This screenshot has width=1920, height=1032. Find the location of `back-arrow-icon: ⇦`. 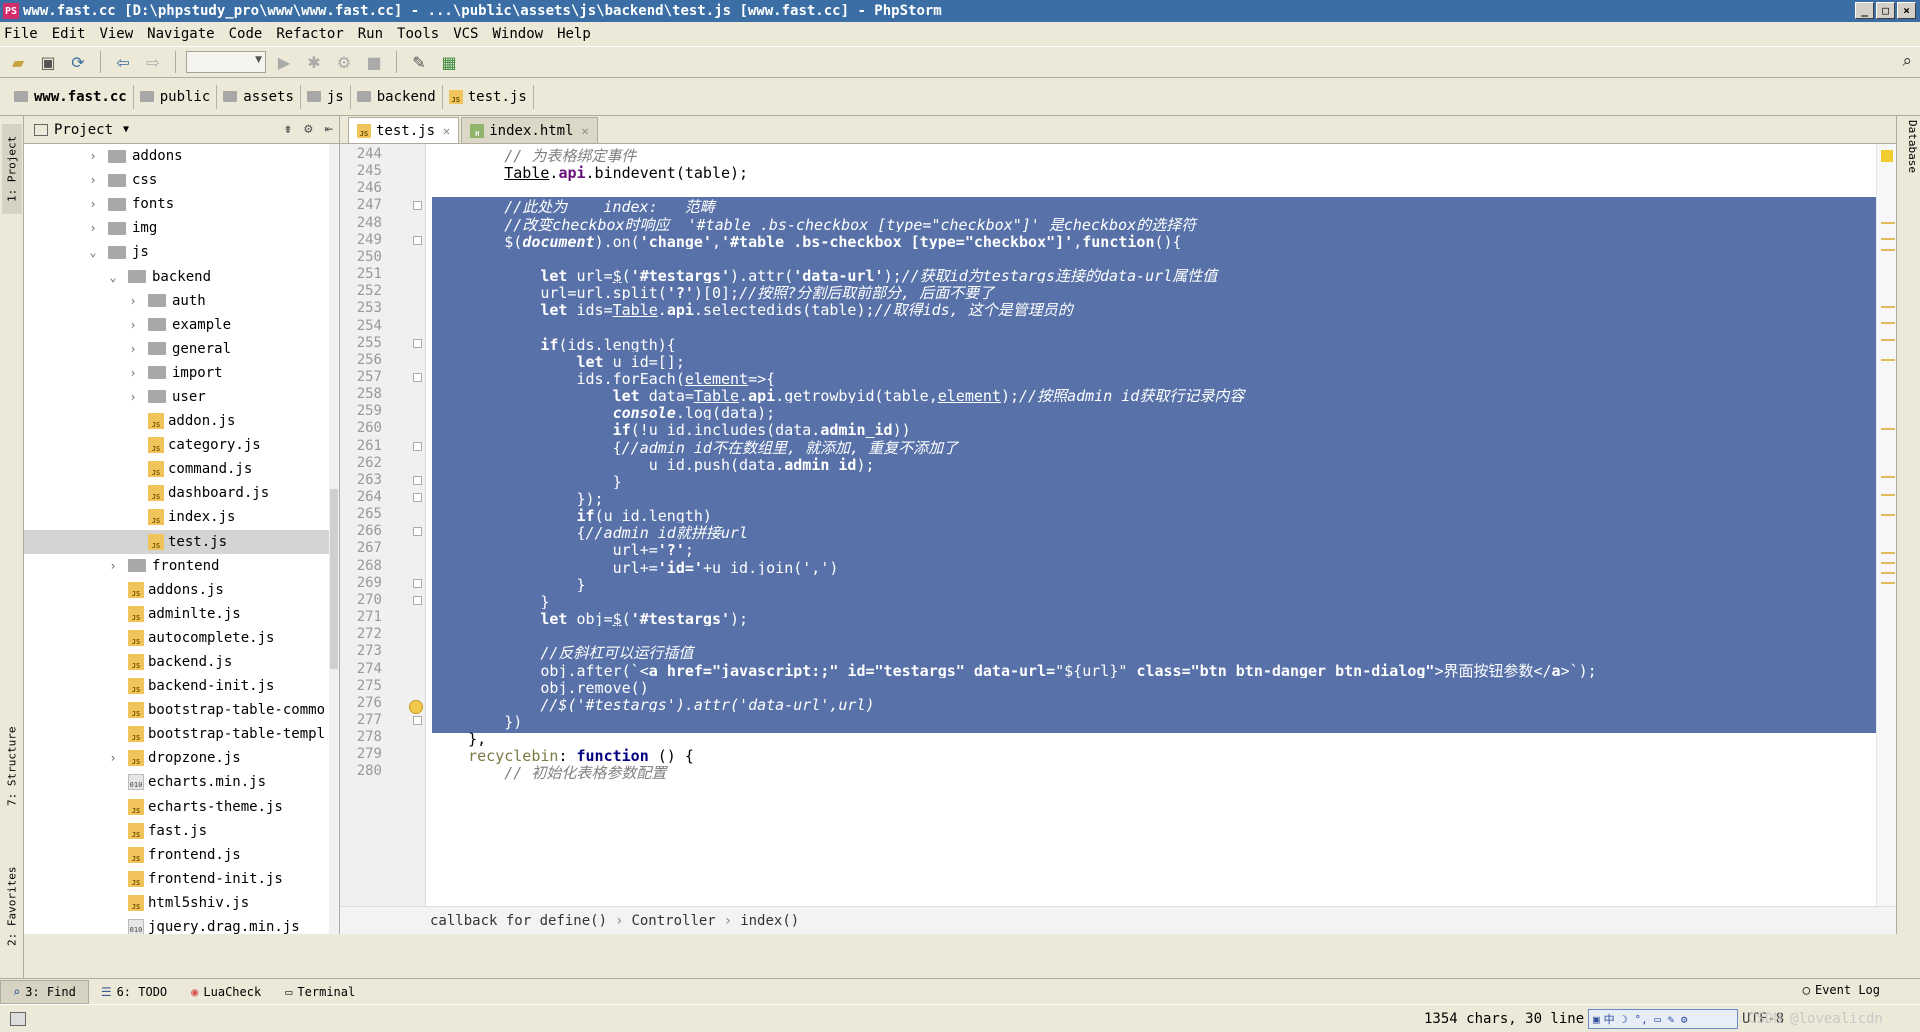

back-arrow-icon: ⇦ is located at coordinates (123, 62).